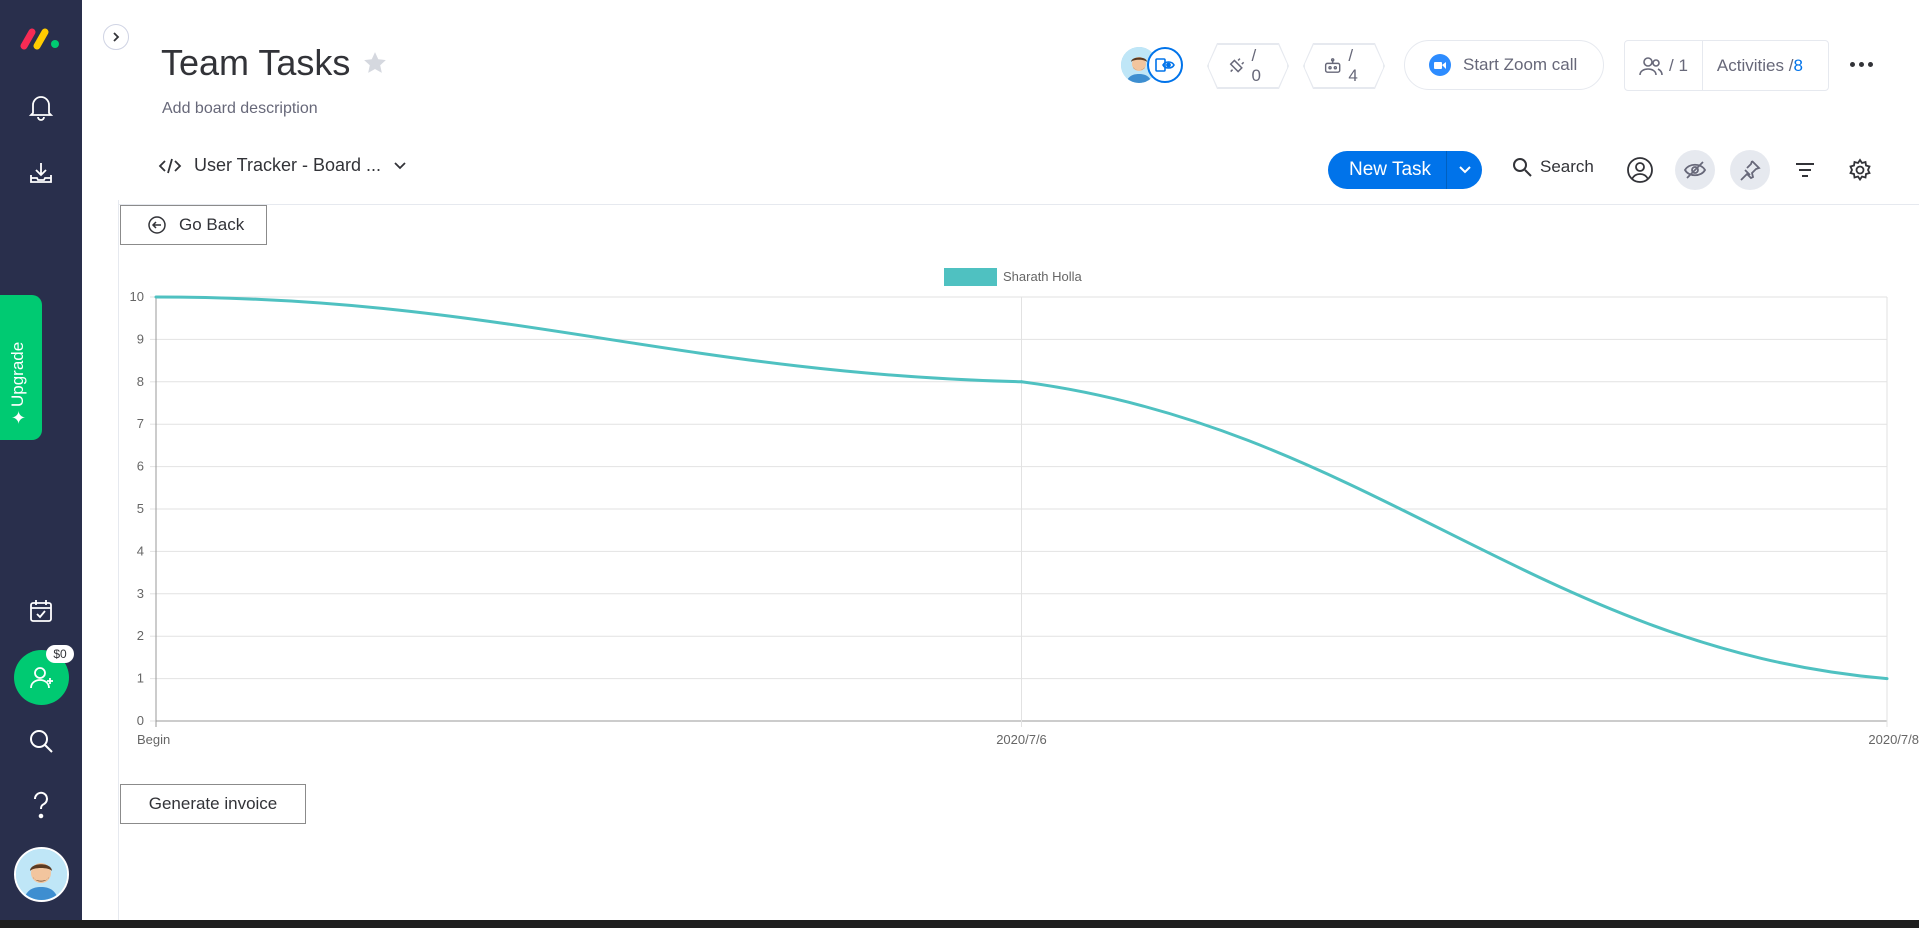 The width and height of the screenshot is (1919, 928). I want to click on favorite-star-icon, so click(375, 65).